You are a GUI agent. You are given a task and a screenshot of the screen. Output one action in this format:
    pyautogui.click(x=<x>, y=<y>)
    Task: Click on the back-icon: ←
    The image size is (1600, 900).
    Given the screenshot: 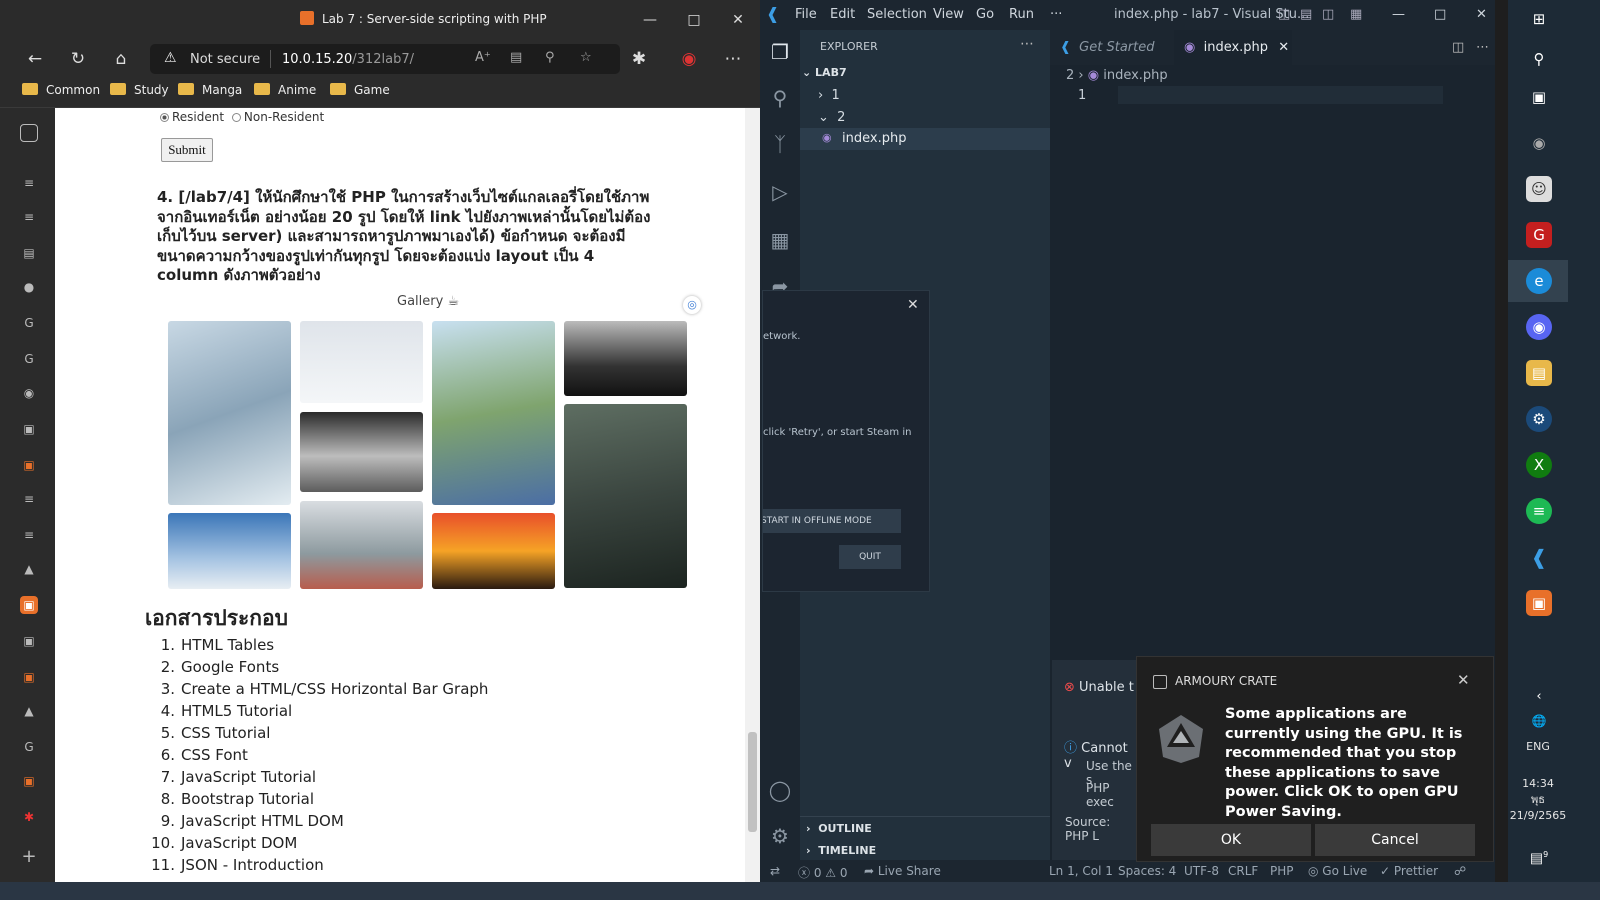 What is the action you would take?
    pyautogui.click(x=35, y=59)
    